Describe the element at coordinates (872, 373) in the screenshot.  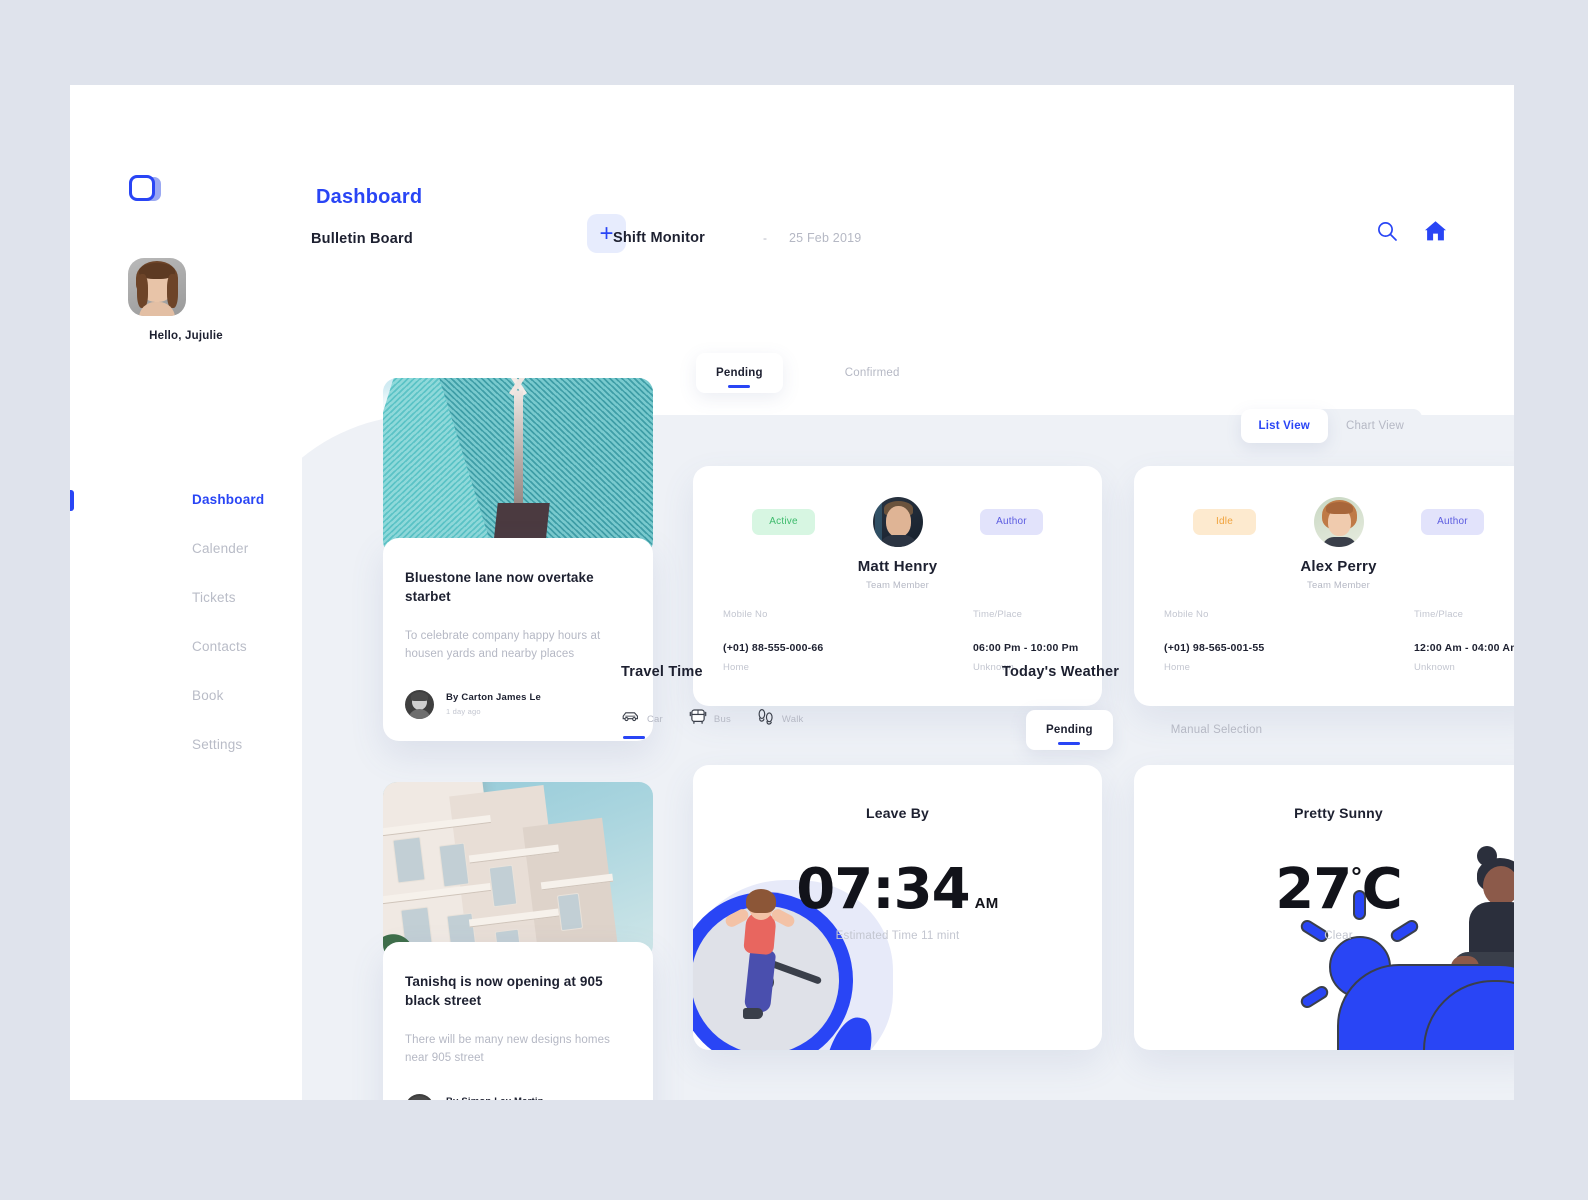
I see `tab-confirmed: Confirmed` at that location.